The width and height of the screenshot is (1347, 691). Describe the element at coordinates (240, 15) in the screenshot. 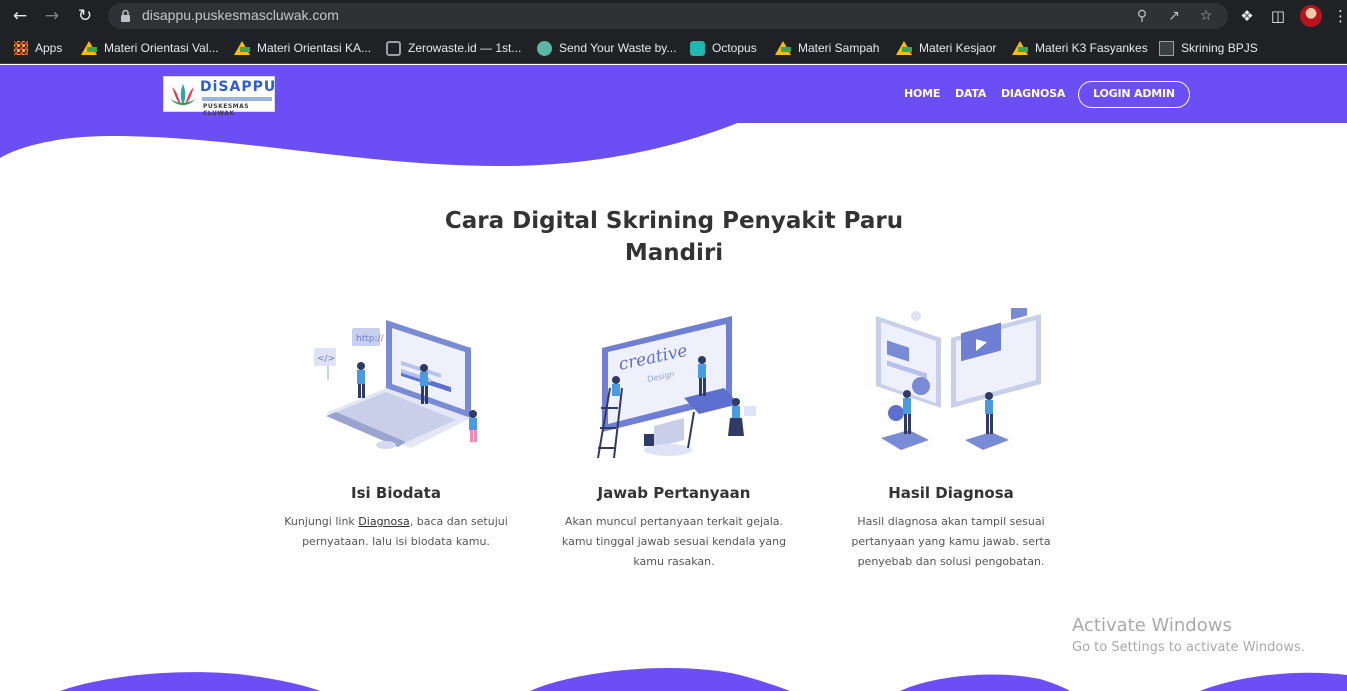

I see `url-text: disappu.puskesmascluwak.com` at that location.